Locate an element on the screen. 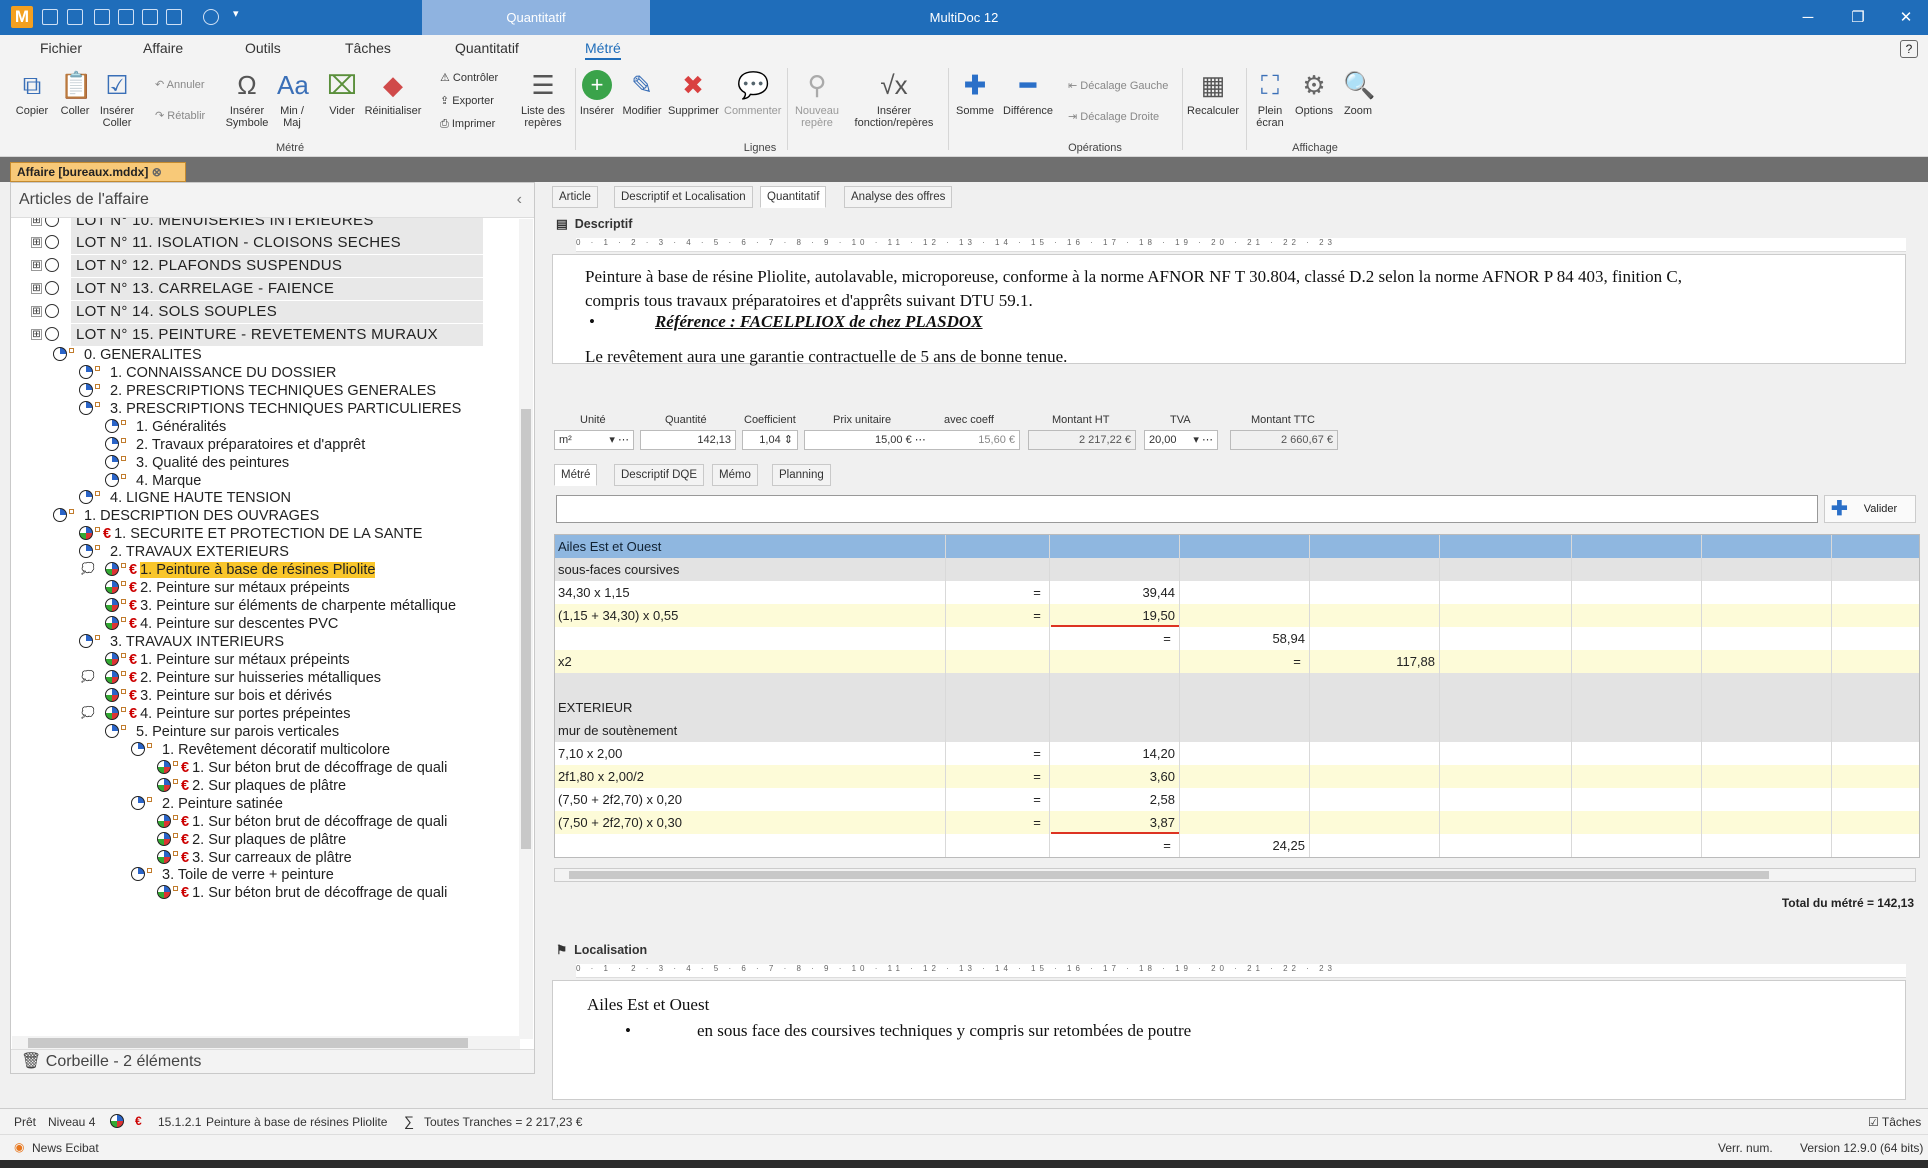 This screenshot has width=1928, height=1168. undo-button: ↶ Annuler is located at coordinates (180, 84).